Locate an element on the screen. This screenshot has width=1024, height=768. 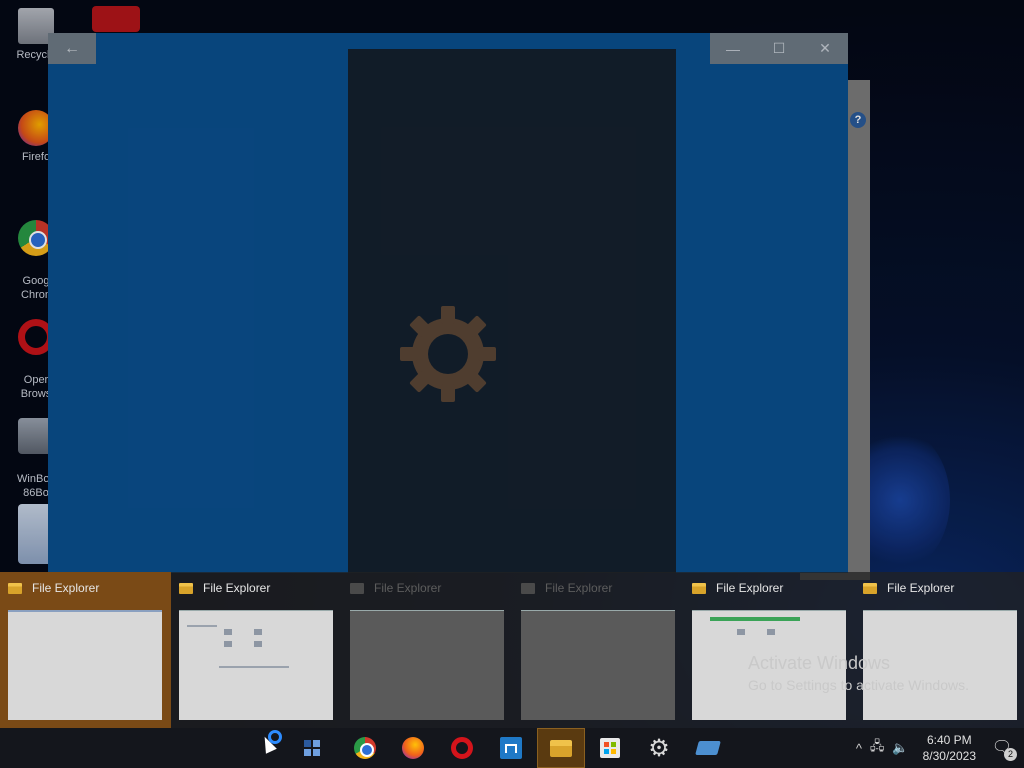
system-tray: ^ 🖧 🔈 6:40 PM 8/30/2023 🗨 2 is located at coordinates (938, 748).